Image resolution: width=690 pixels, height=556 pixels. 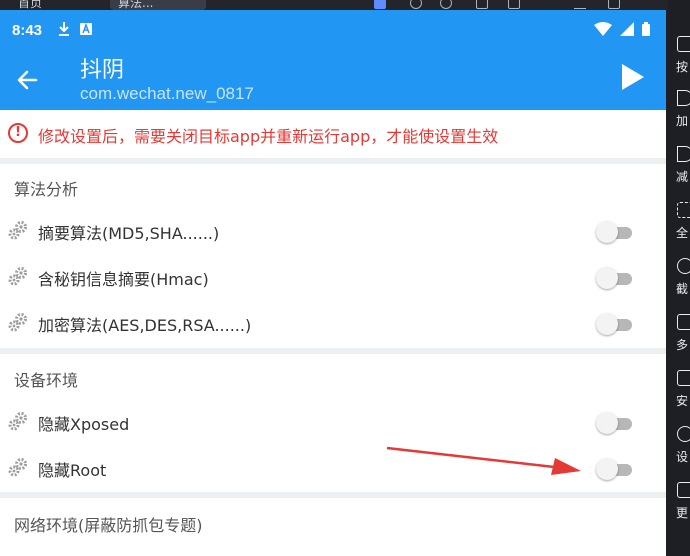 What do you see at coordinates (683, 210) in the screenshot?
I see `fullscreen-icon` at bounding box center [683, 210].